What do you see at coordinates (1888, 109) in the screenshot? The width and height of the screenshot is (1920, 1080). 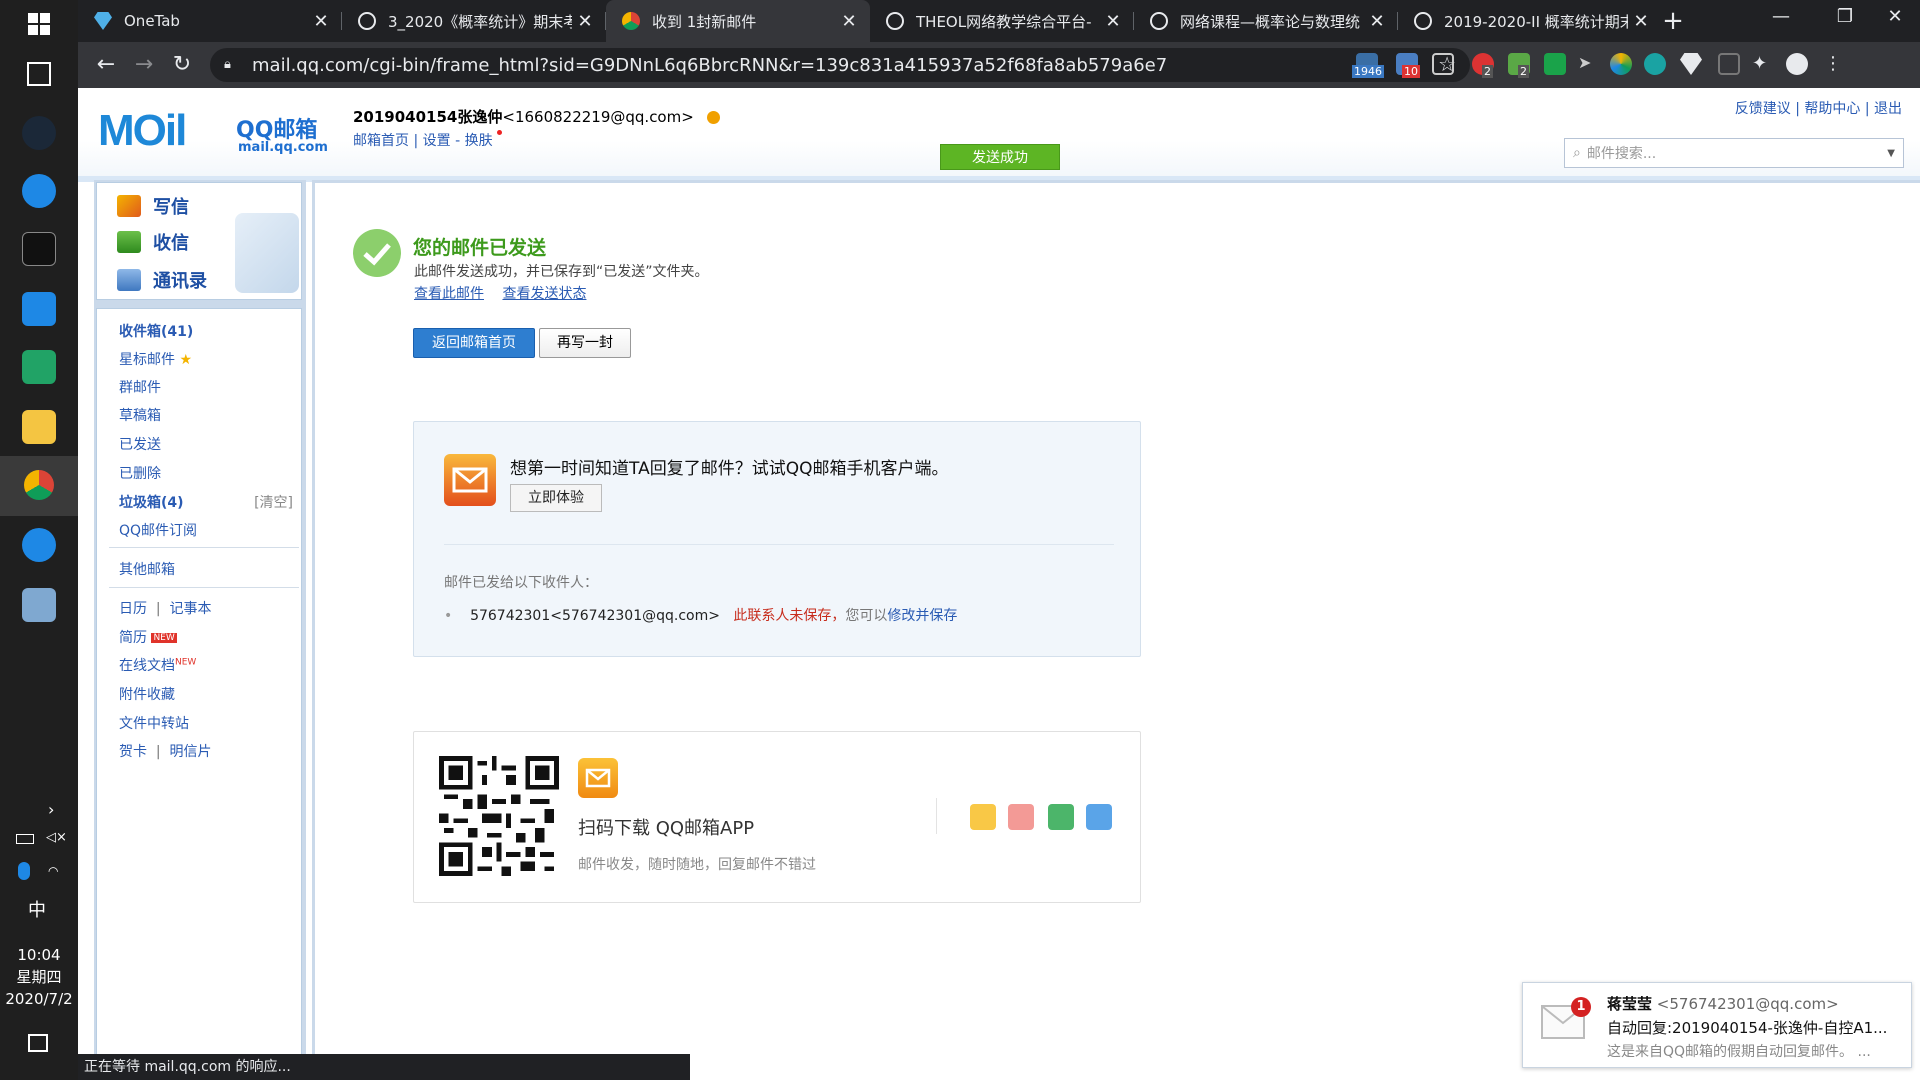 I see `logout-link: 退出` at bounding box center [1888, 109].